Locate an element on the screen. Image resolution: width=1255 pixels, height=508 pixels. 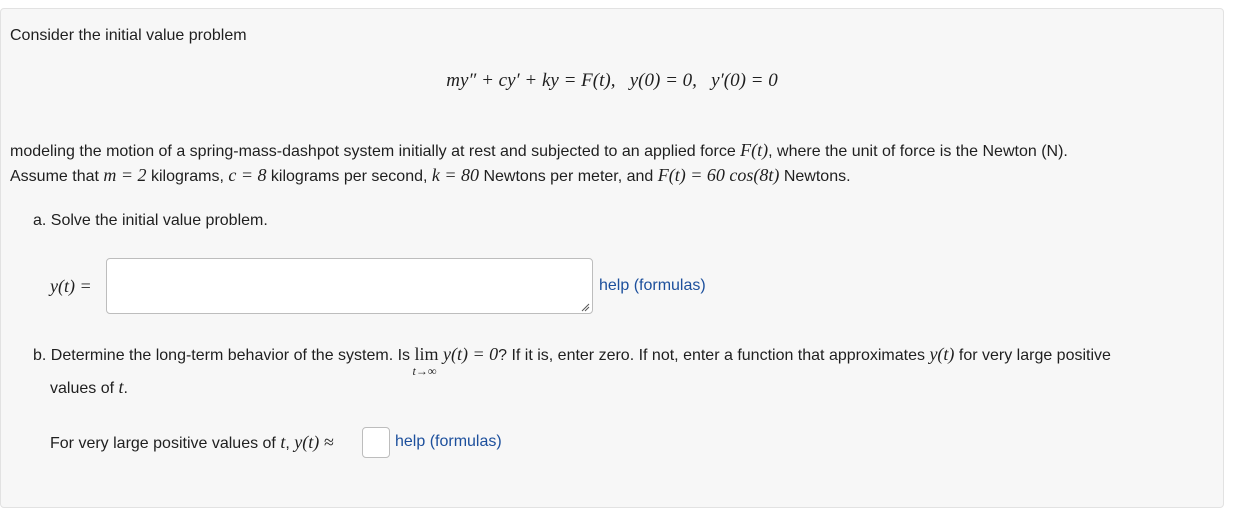
answer-approx-expression: y(t) ≈ is located at coordinates (314, 442).